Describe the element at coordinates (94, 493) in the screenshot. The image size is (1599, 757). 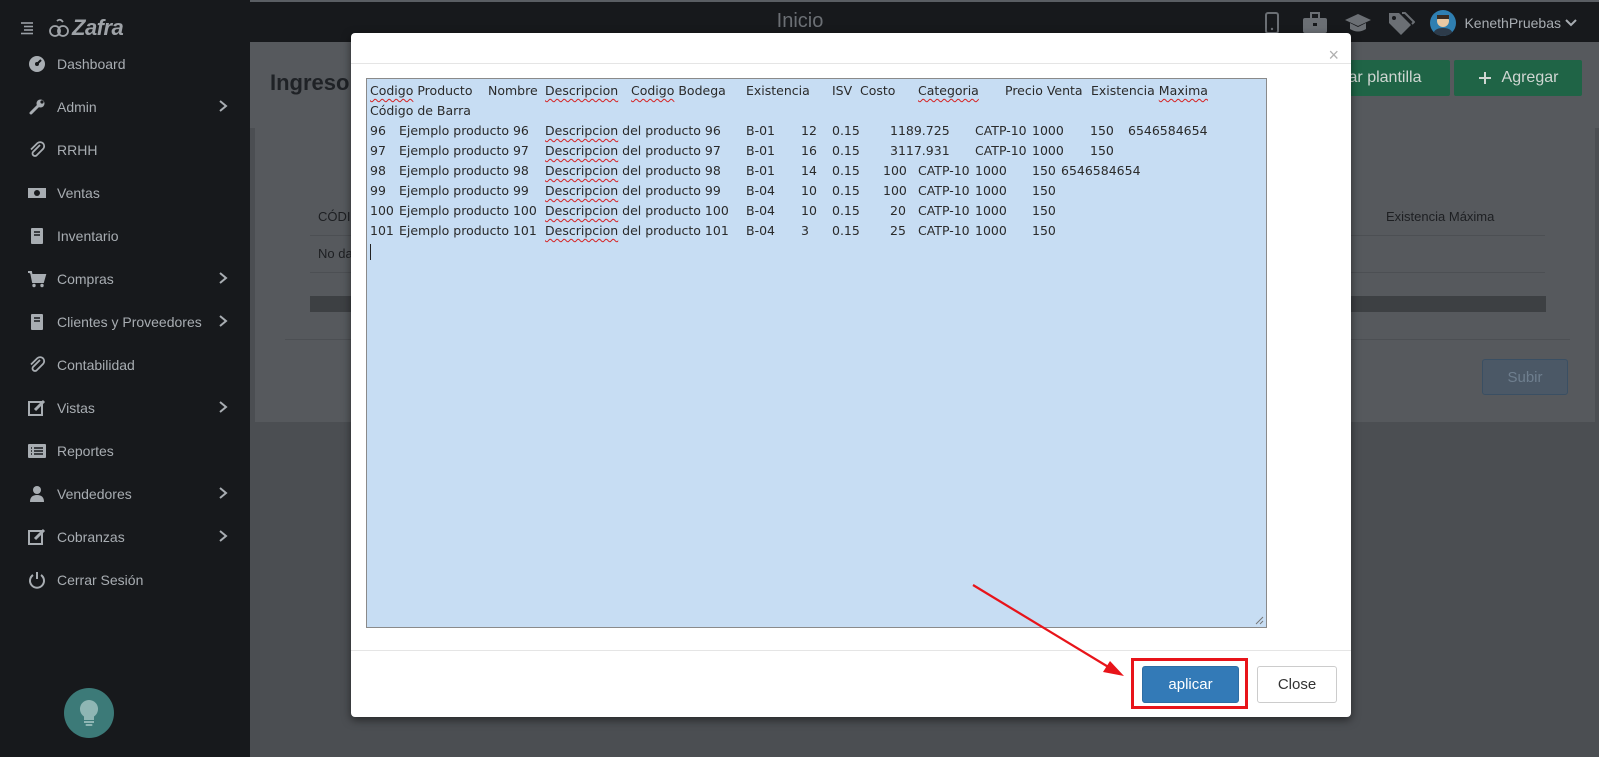
I see `sidebar-item-label: Vendedores` at that location.